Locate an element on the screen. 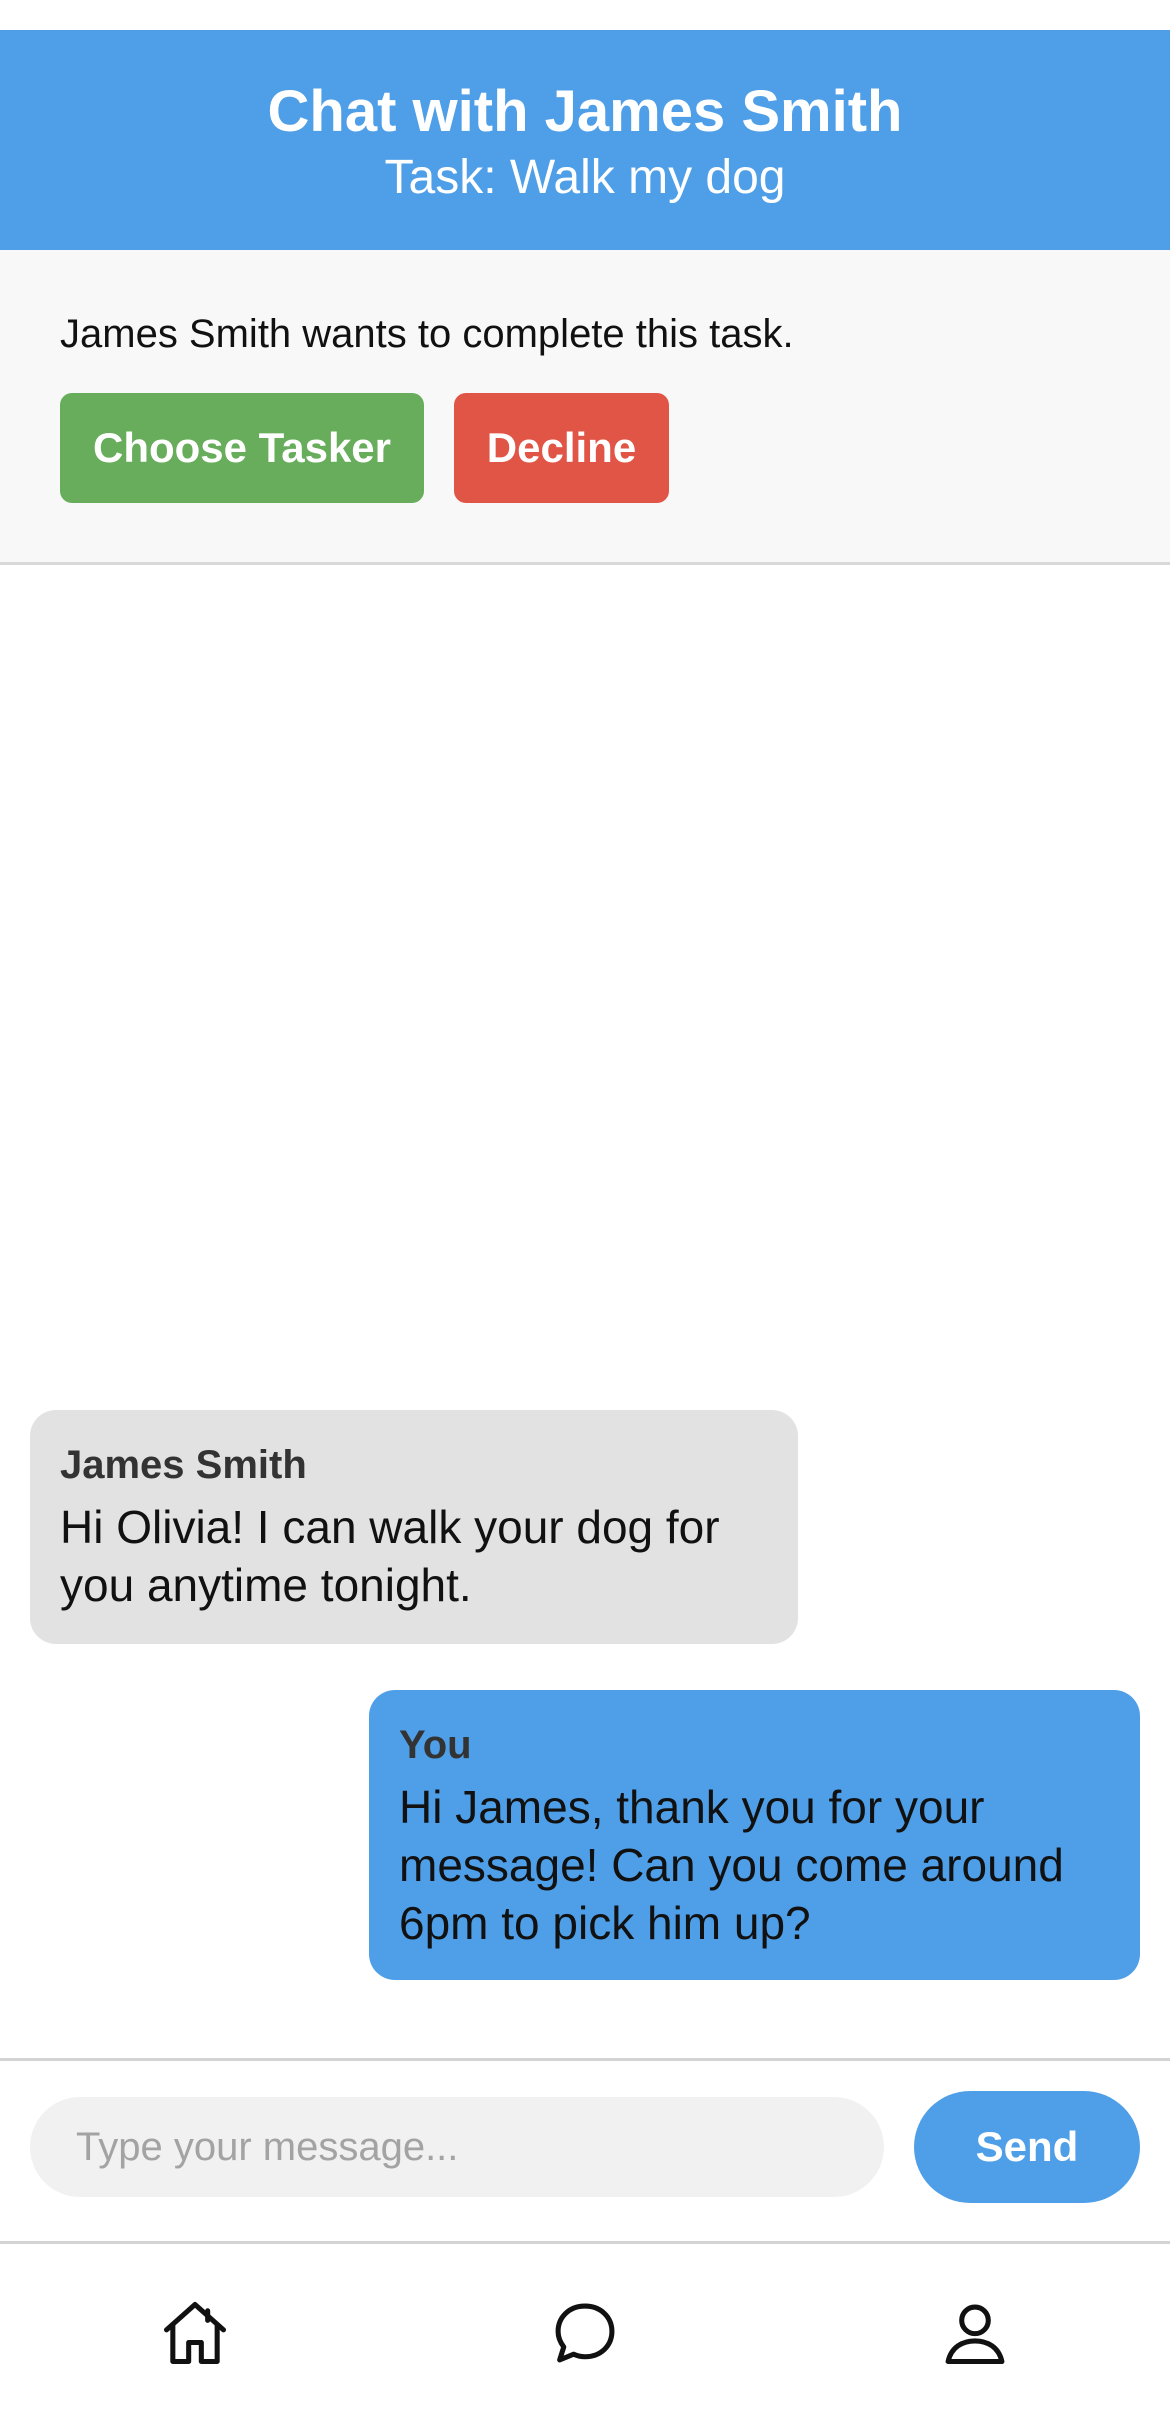 This screenshot has height=2422, width=1170. send-button: Send is located at coordinates (1027, 2147).